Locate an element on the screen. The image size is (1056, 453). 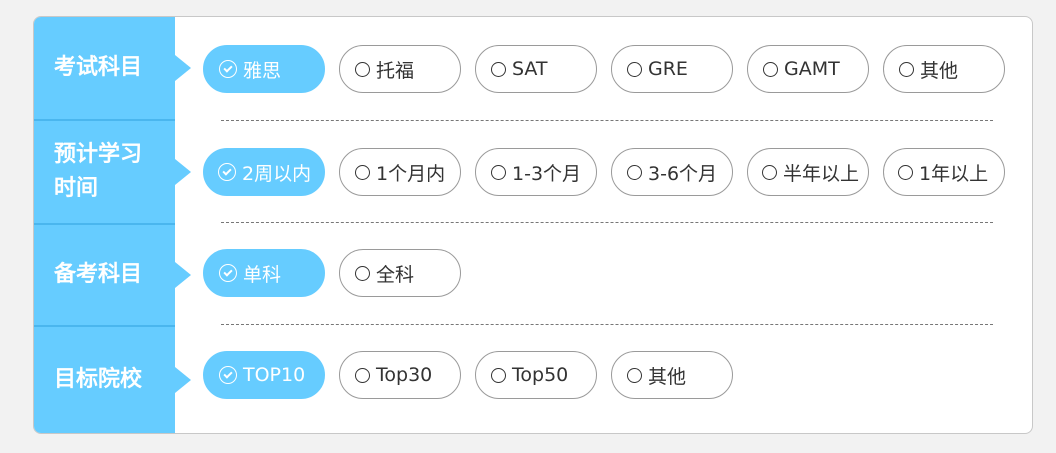
option-1-3-months: 1-3个月 is located at coordinates (536, 172).